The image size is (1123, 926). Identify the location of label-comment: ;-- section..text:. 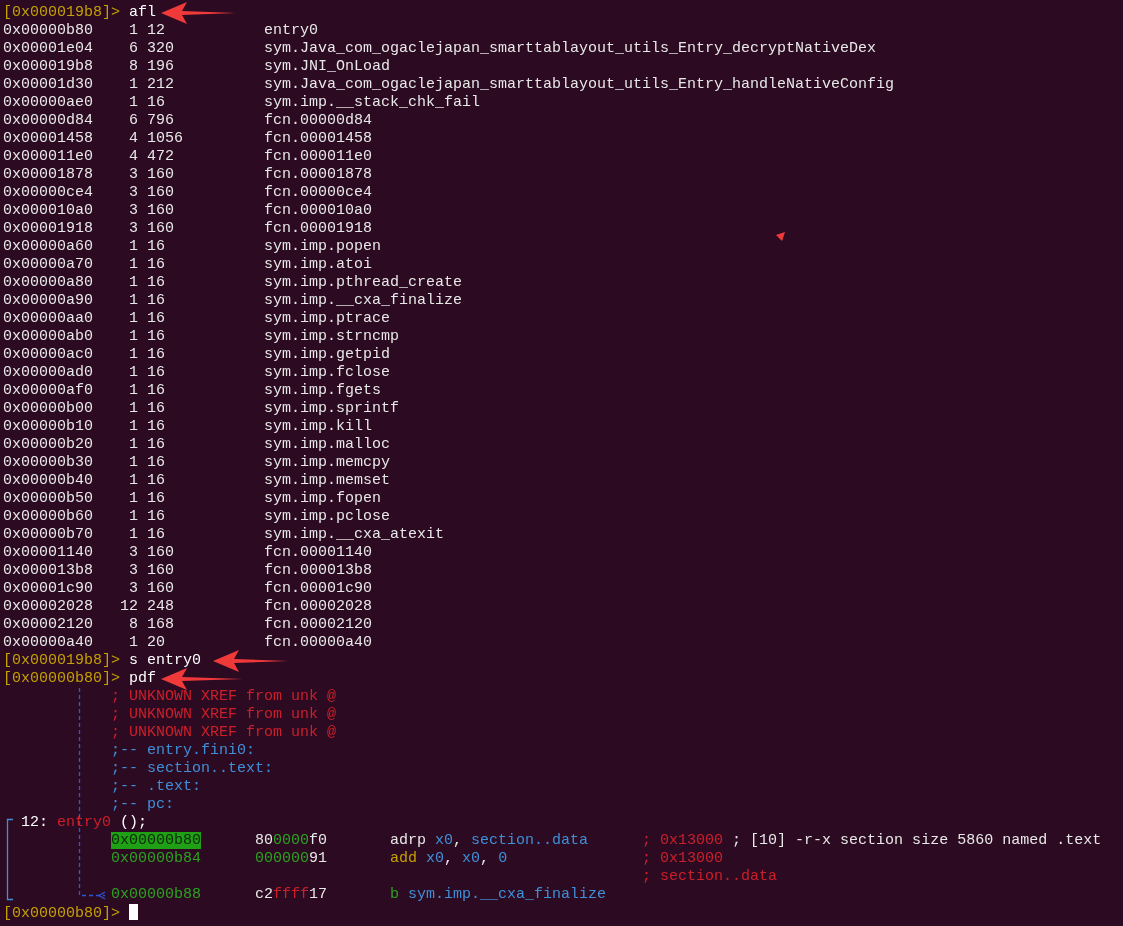
(192, 768).